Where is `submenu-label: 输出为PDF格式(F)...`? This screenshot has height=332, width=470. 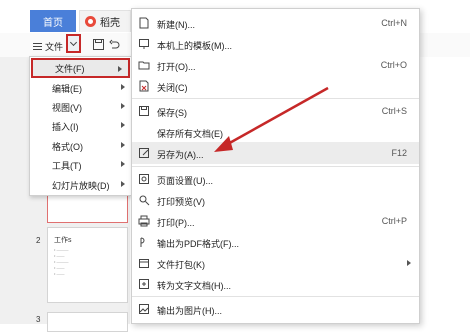 submenu-label: 输出为PDF格式(F)... is located at coordinates (198, 244).